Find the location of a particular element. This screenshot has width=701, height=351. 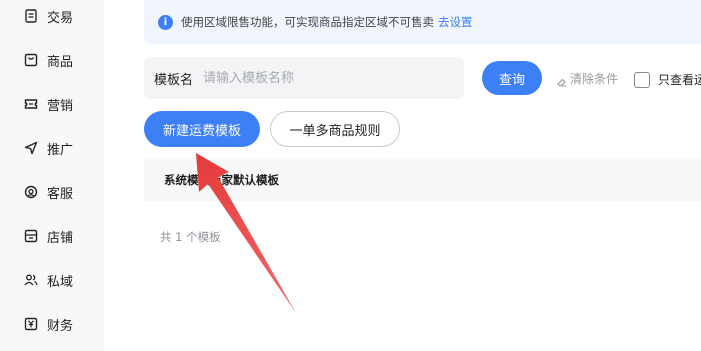

sidebar-item-transactions: 交易 is located at coordinates (48, 16).